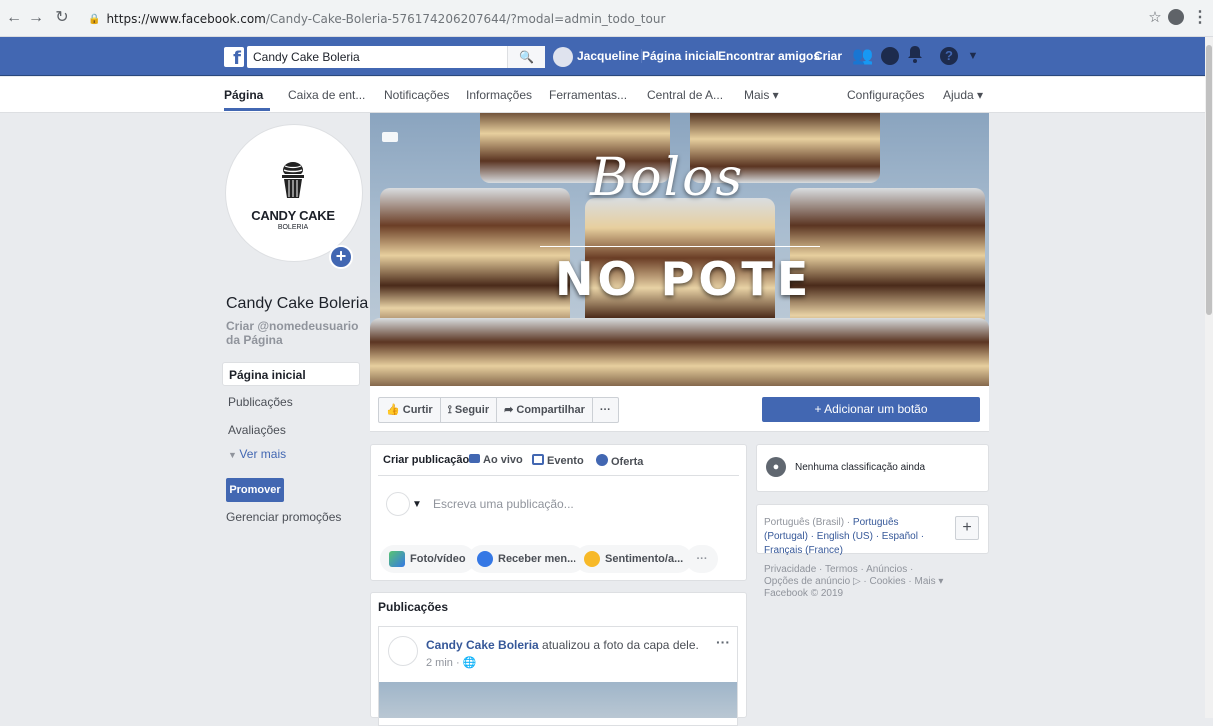  Describe the element at coordinates (828, 56) in the screenshot. I see `create-link: Criar` at that location.